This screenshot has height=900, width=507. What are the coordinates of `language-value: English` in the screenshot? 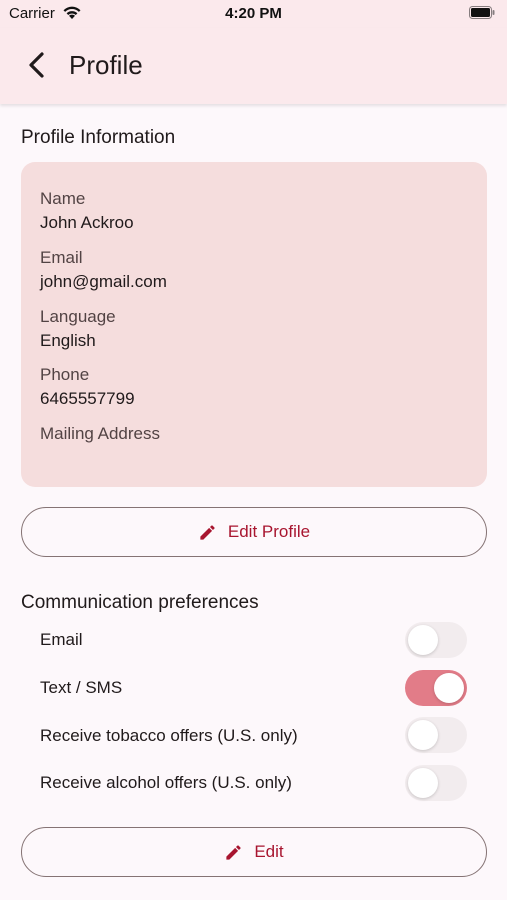 It's located at (68, 340).